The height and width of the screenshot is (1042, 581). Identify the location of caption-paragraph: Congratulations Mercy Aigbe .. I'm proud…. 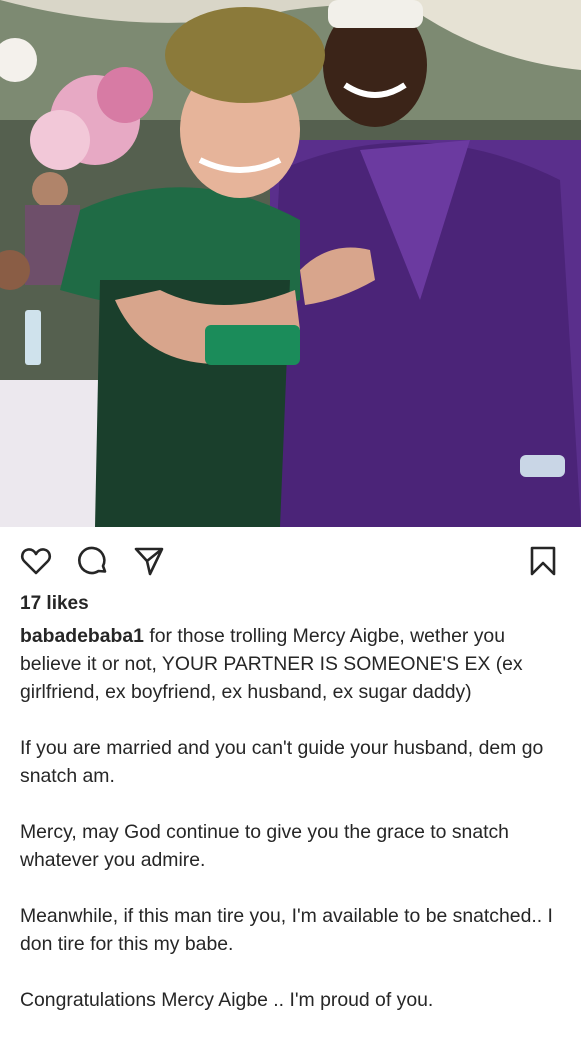
(227, 1000).